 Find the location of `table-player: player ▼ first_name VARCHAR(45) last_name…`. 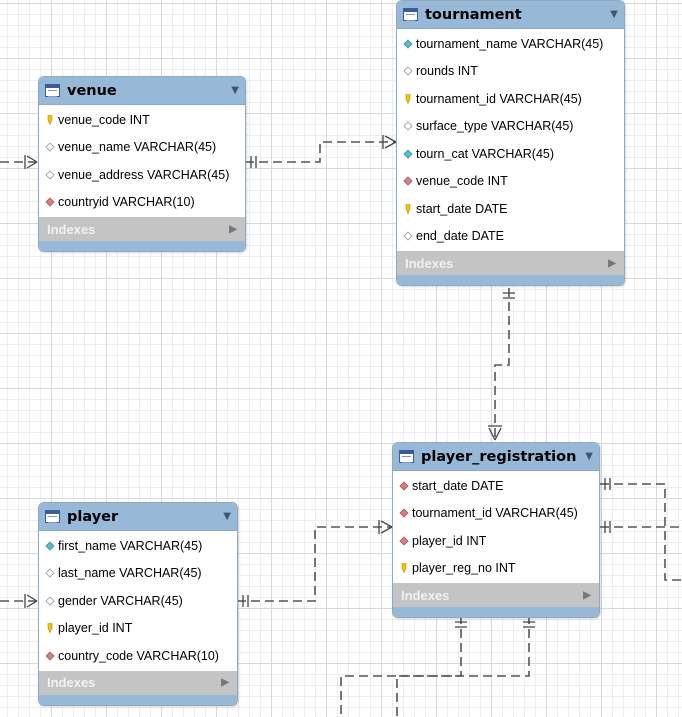

table-player: player ▼ first_name VARCHAR(45) last_name… is located at coordinates (138, 604).